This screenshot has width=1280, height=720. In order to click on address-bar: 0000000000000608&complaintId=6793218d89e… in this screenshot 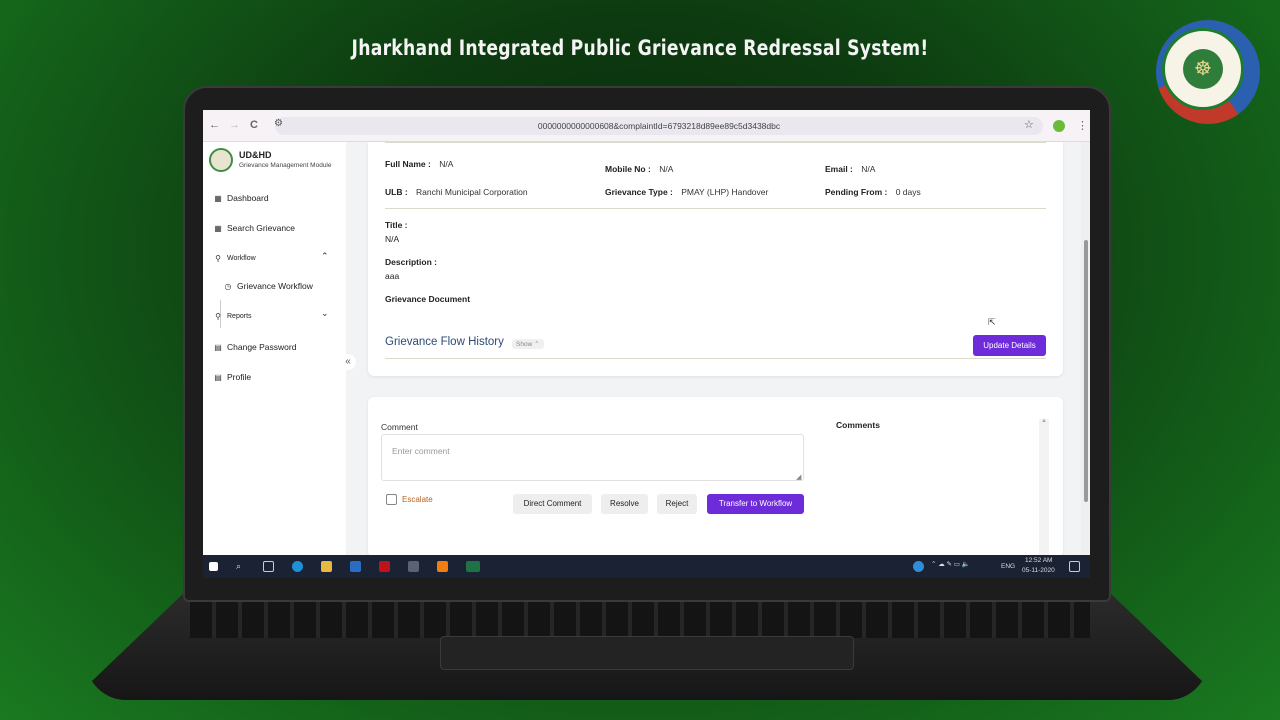, I will do `click(659, 126)`.